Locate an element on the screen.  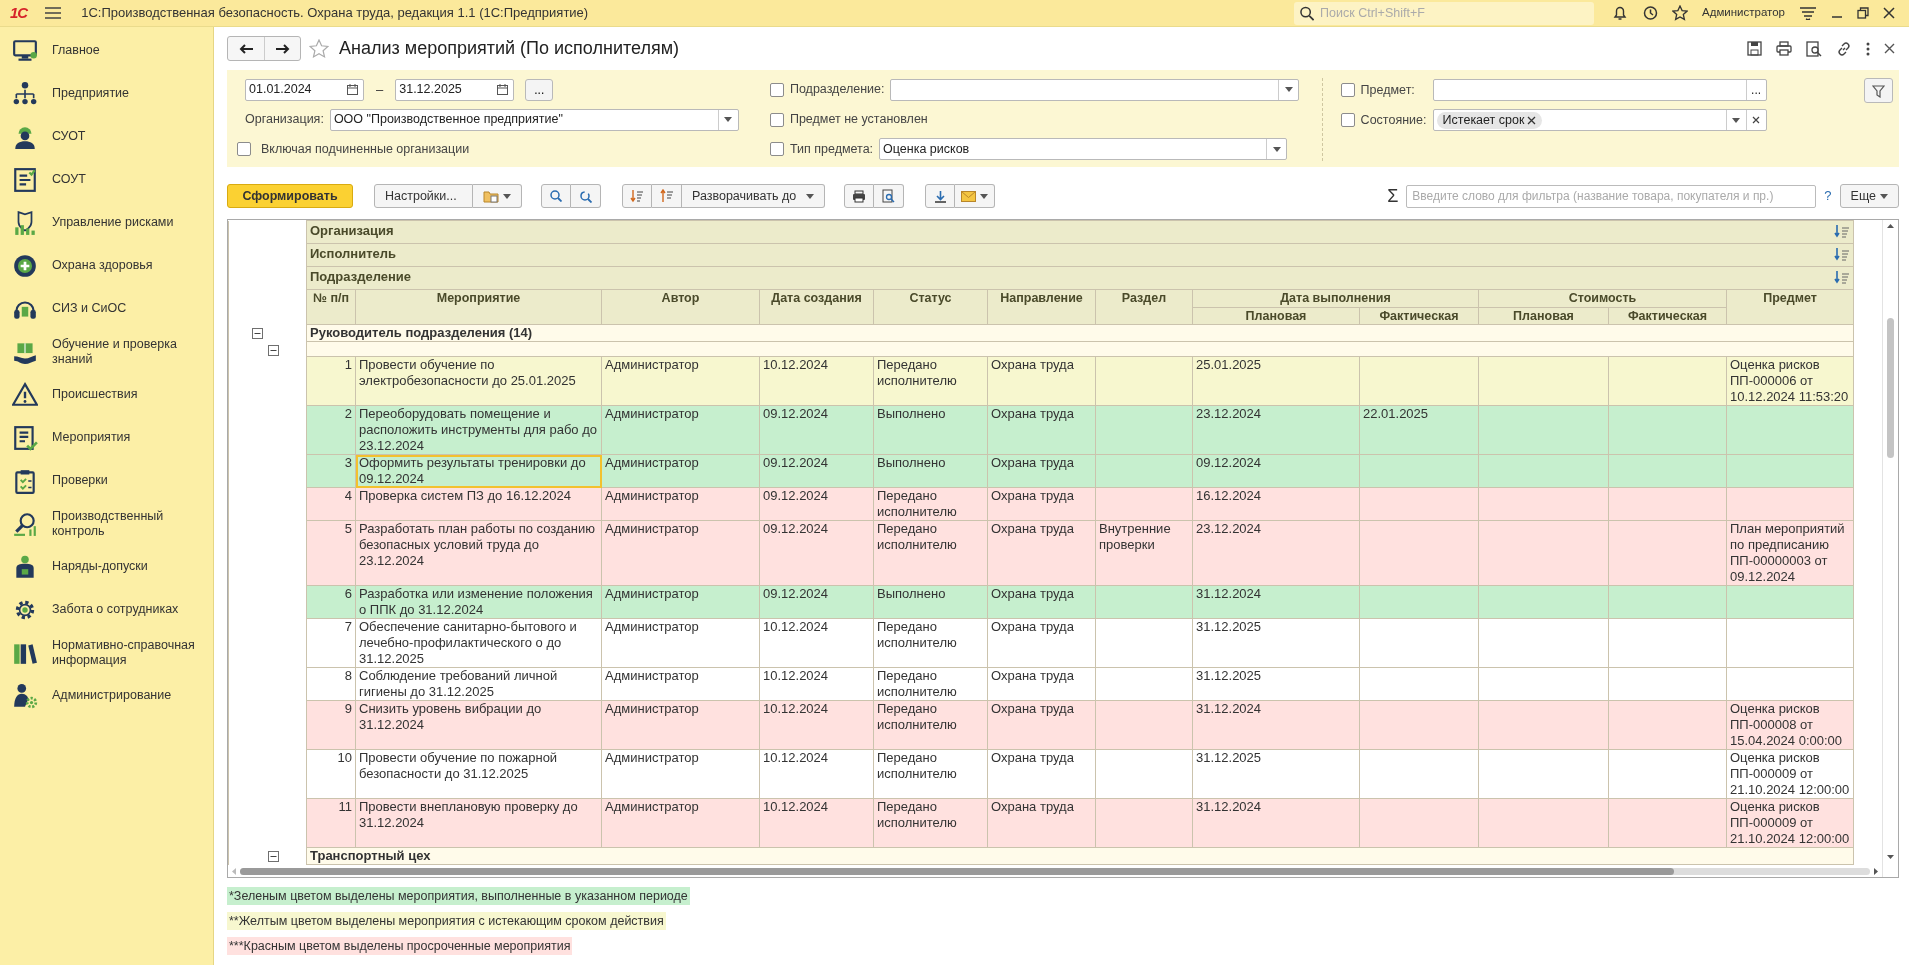
table-cell: Разработать план работы по созданию безопасных условий труда до 23.12.2024 is located at coordinates (478, 553).